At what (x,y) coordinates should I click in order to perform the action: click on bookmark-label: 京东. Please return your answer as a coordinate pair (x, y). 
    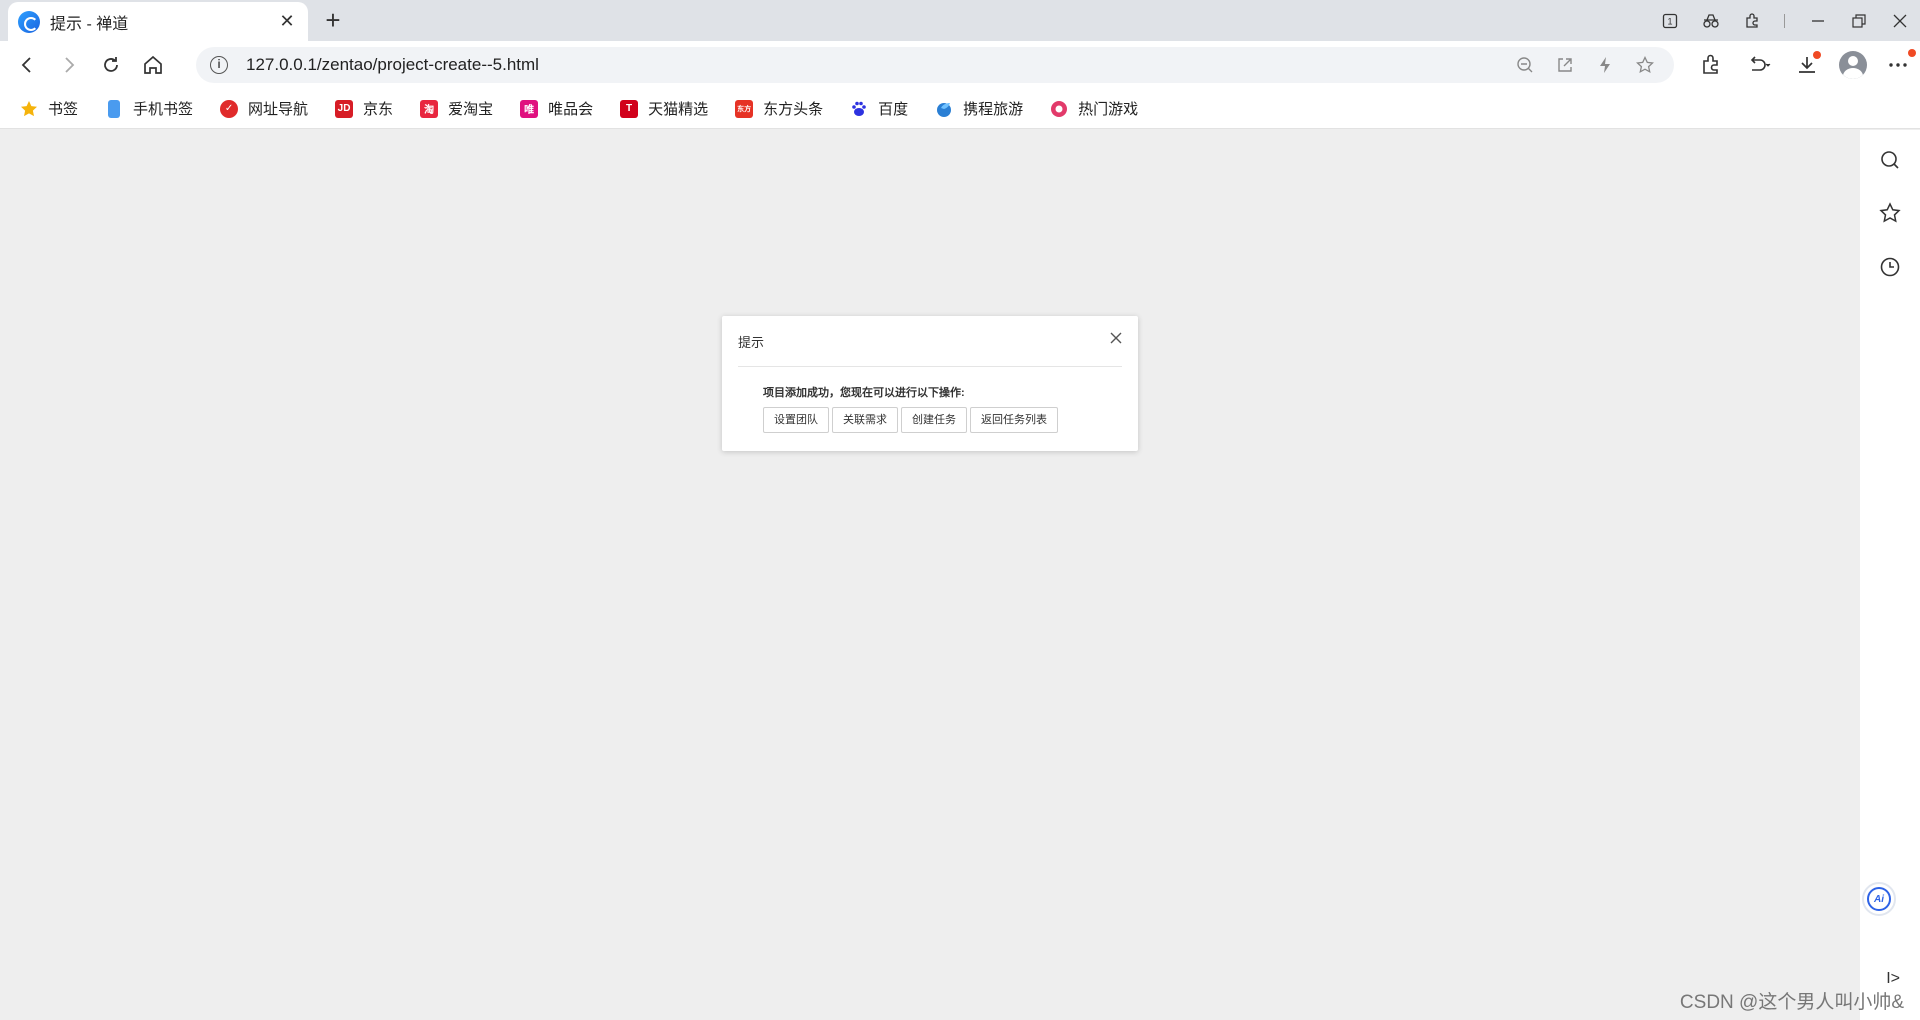
    Looking at the image, I should click on (378, 109).